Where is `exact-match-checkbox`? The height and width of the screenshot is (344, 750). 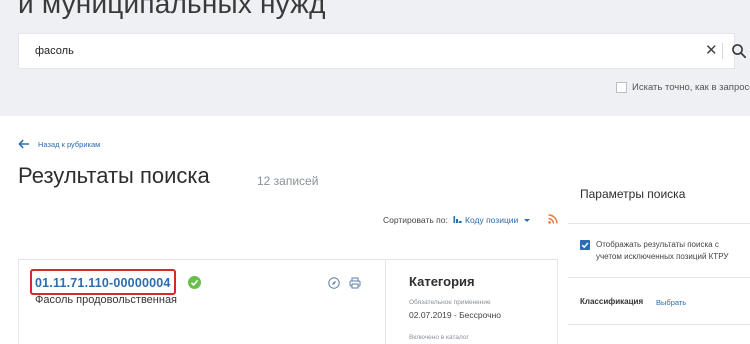
exact-match-checkbox is located at coordinates (621, 87).